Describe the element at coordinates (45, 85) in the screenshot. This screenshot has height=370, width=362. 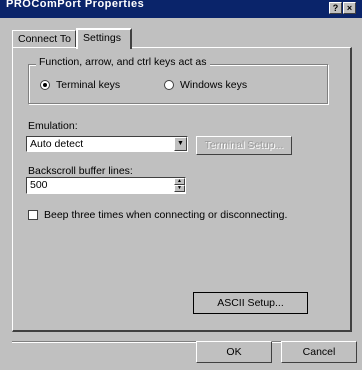
I see `radio-selected-icon` at that location.